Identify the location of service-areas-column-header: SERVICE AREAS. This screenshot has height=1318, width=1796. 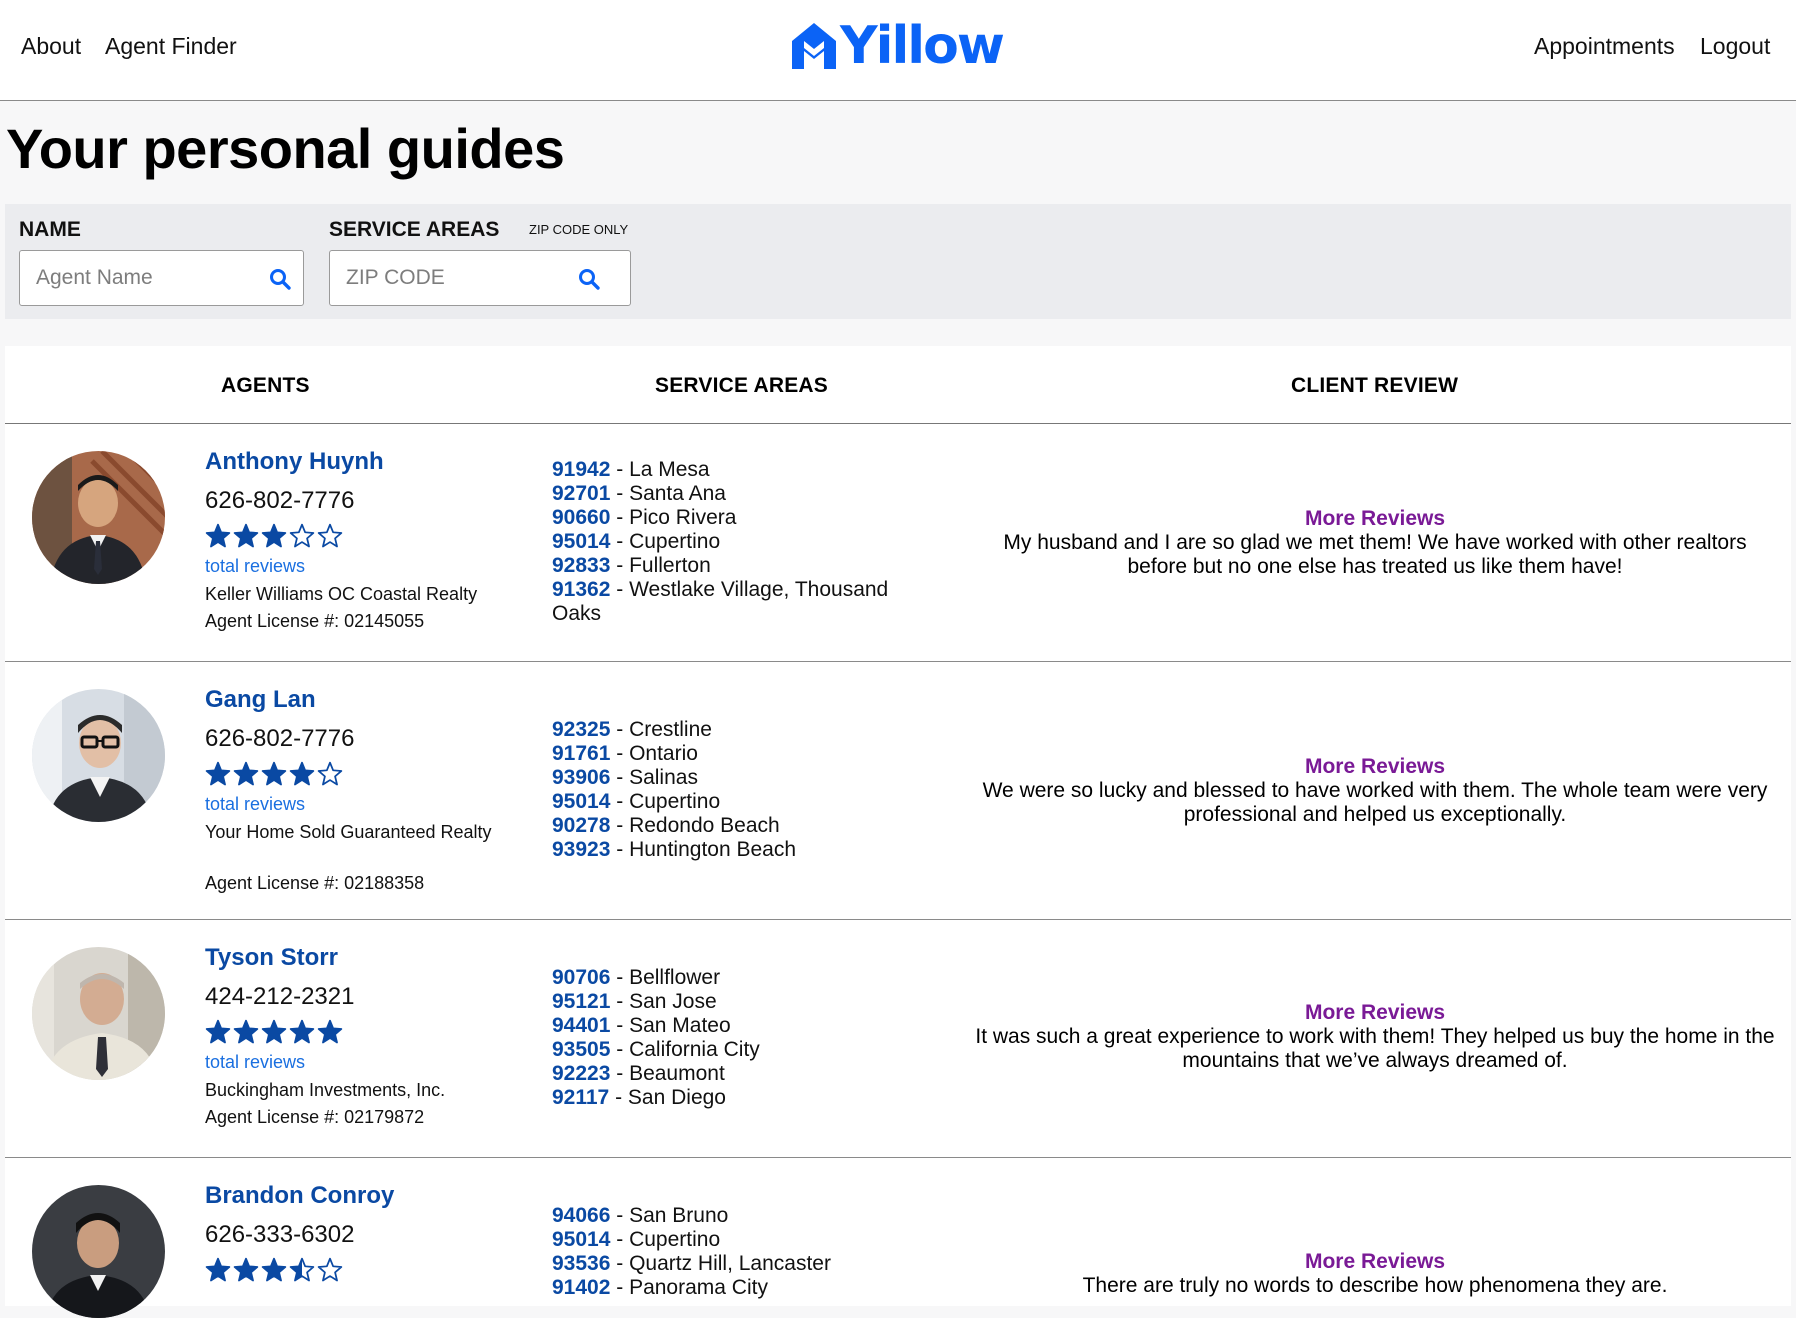
(741, 385).